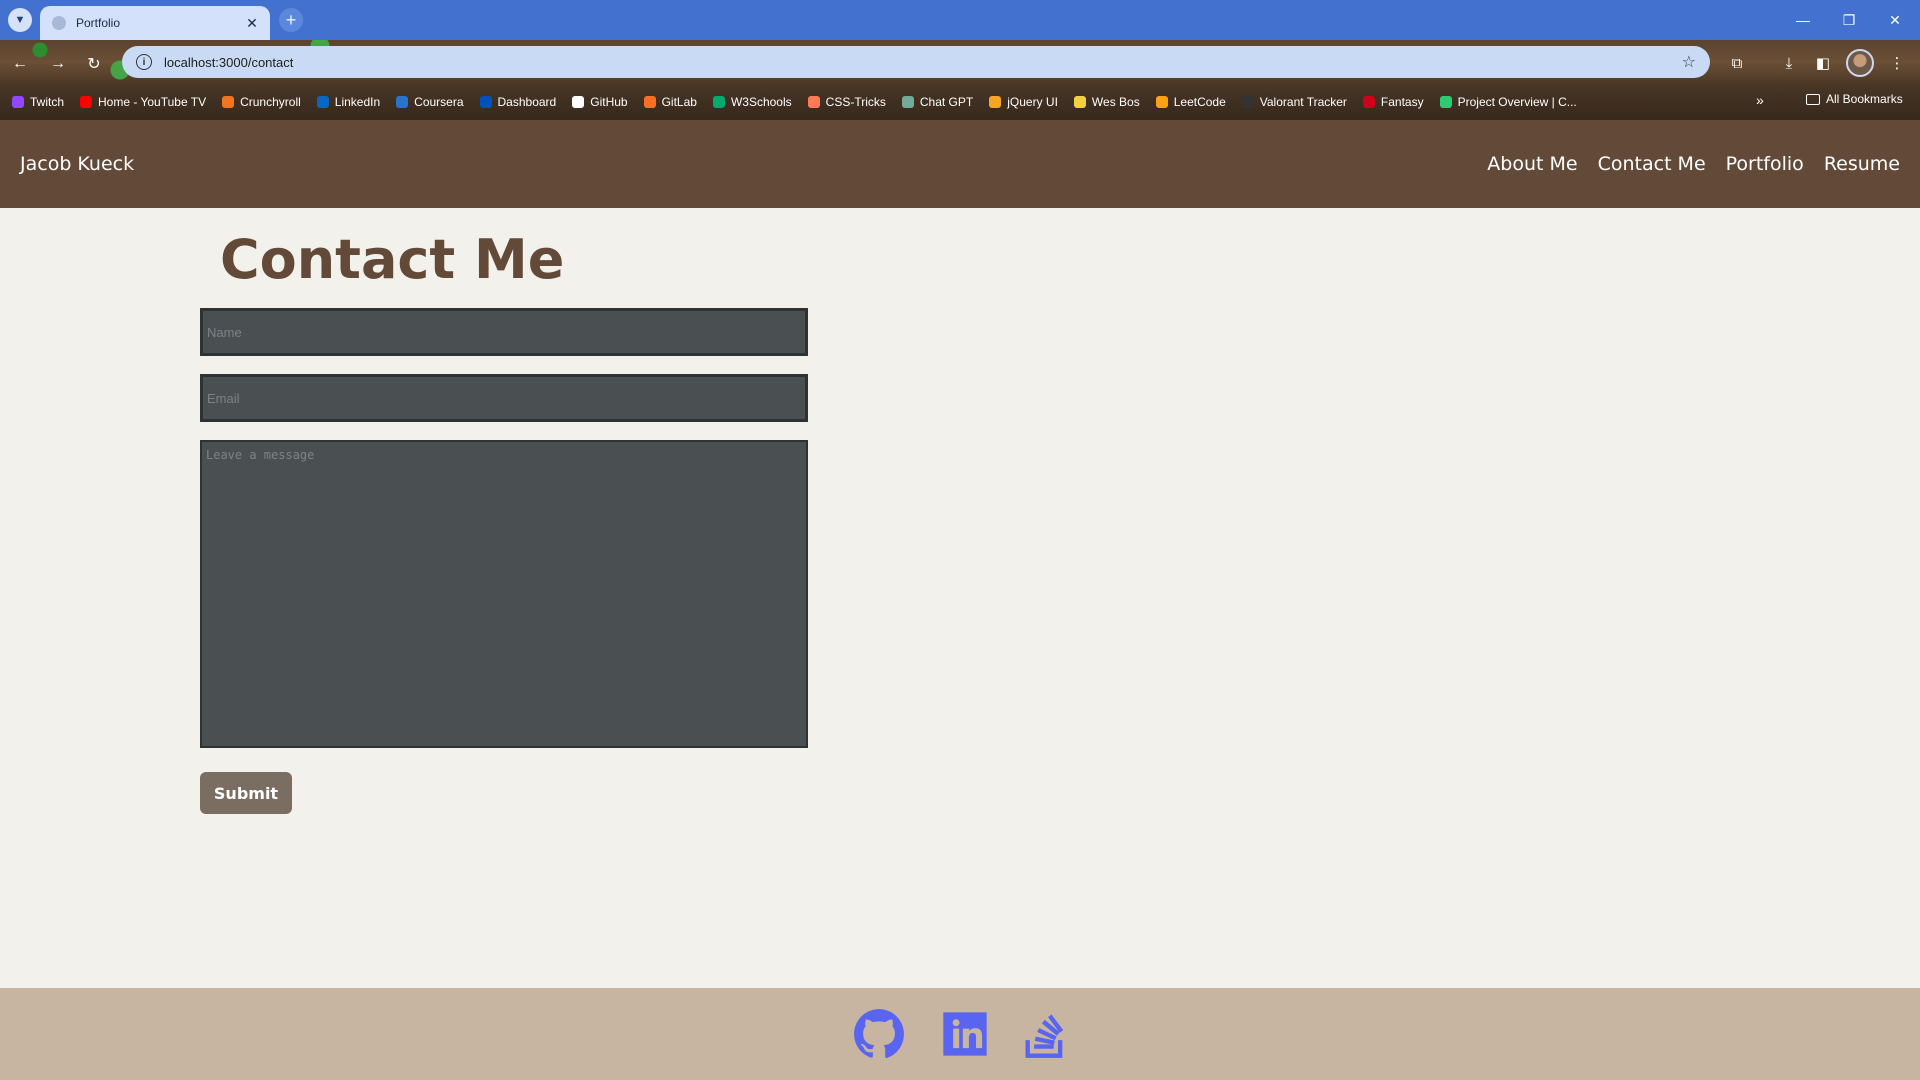  I want to click on bookmark-label: Twitch, so click(47, 102).